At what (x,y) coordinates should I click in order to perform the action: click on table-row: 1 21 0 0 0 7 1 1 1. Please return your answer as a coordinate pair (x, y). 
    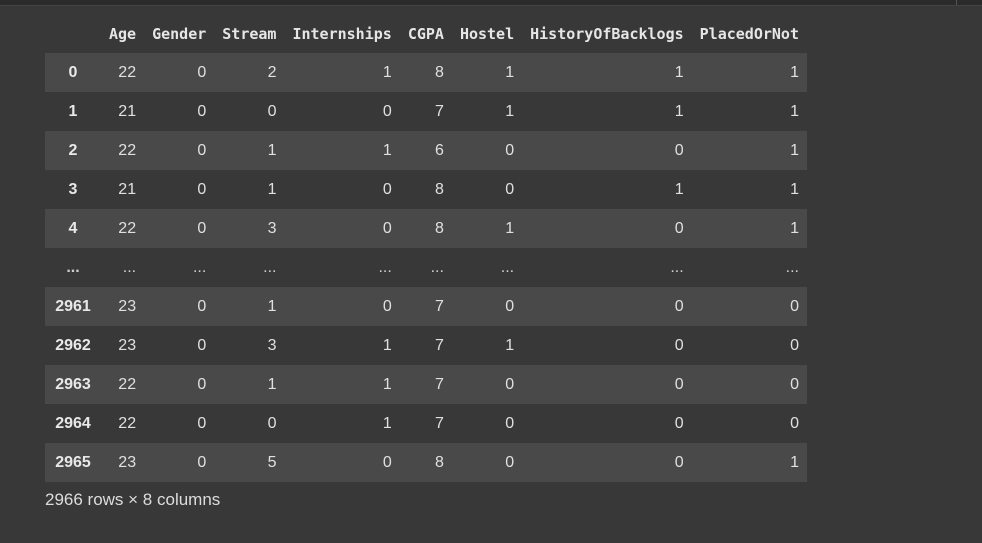
    Looking at the image, I should click on (426, 111).